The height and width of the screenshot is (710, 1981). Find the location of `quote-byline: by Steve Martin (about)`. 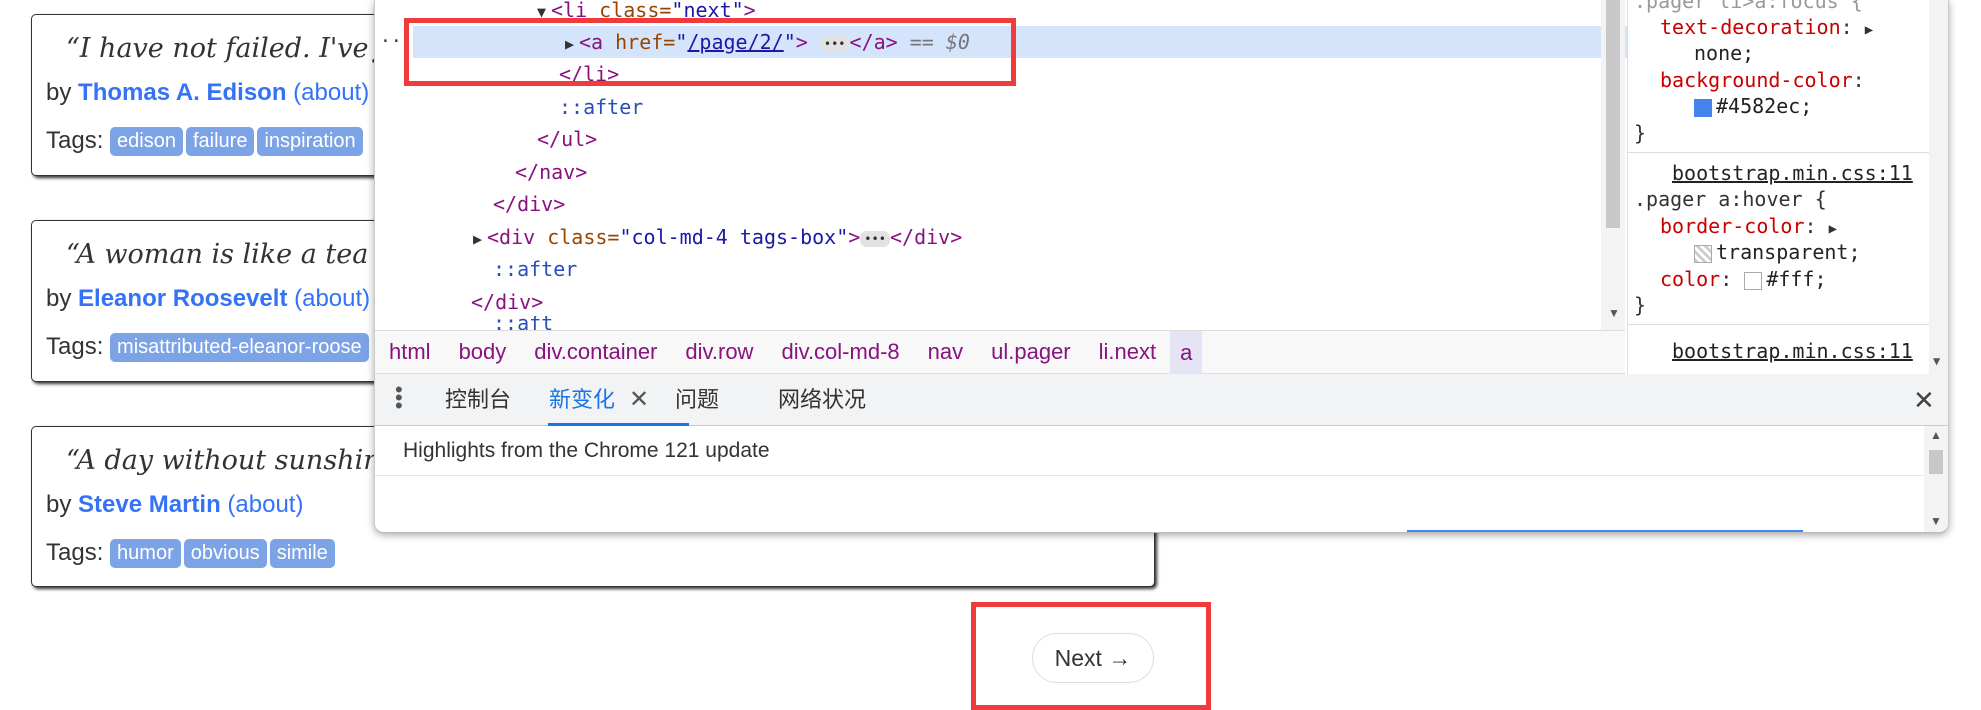

quote-byline: by Steve Martin (about) is located at coordinates (174, 505).